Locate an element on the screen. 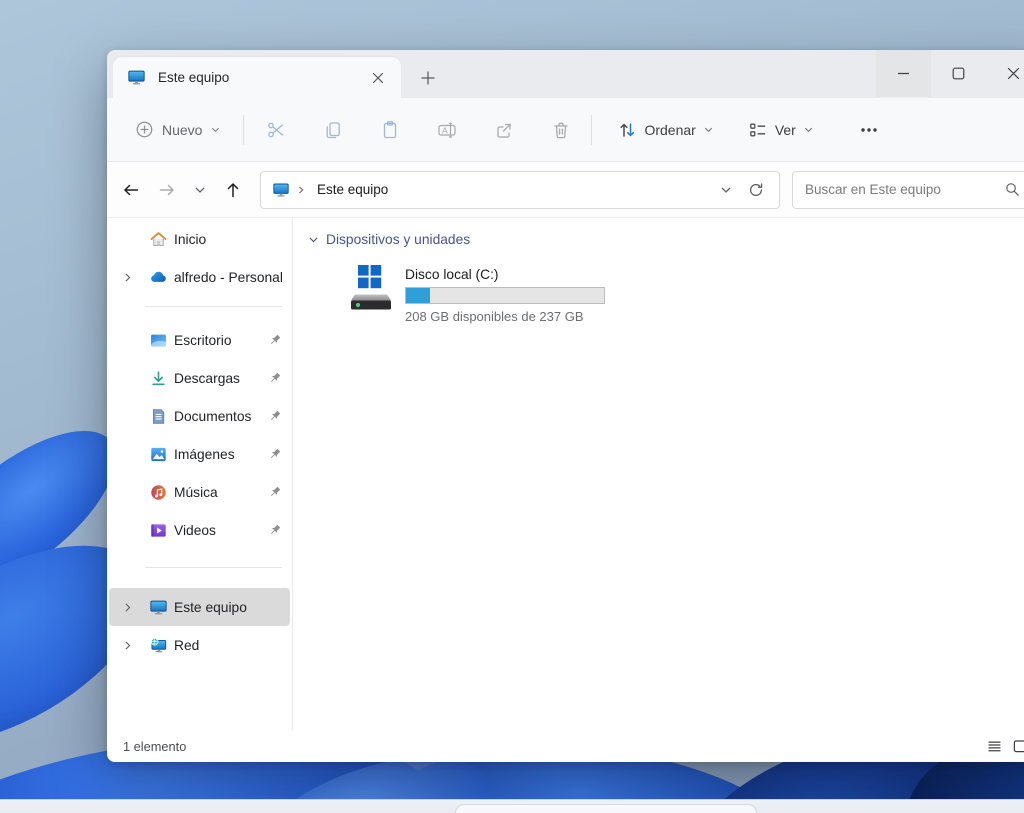  up-button is located at coordinates (233, 190).